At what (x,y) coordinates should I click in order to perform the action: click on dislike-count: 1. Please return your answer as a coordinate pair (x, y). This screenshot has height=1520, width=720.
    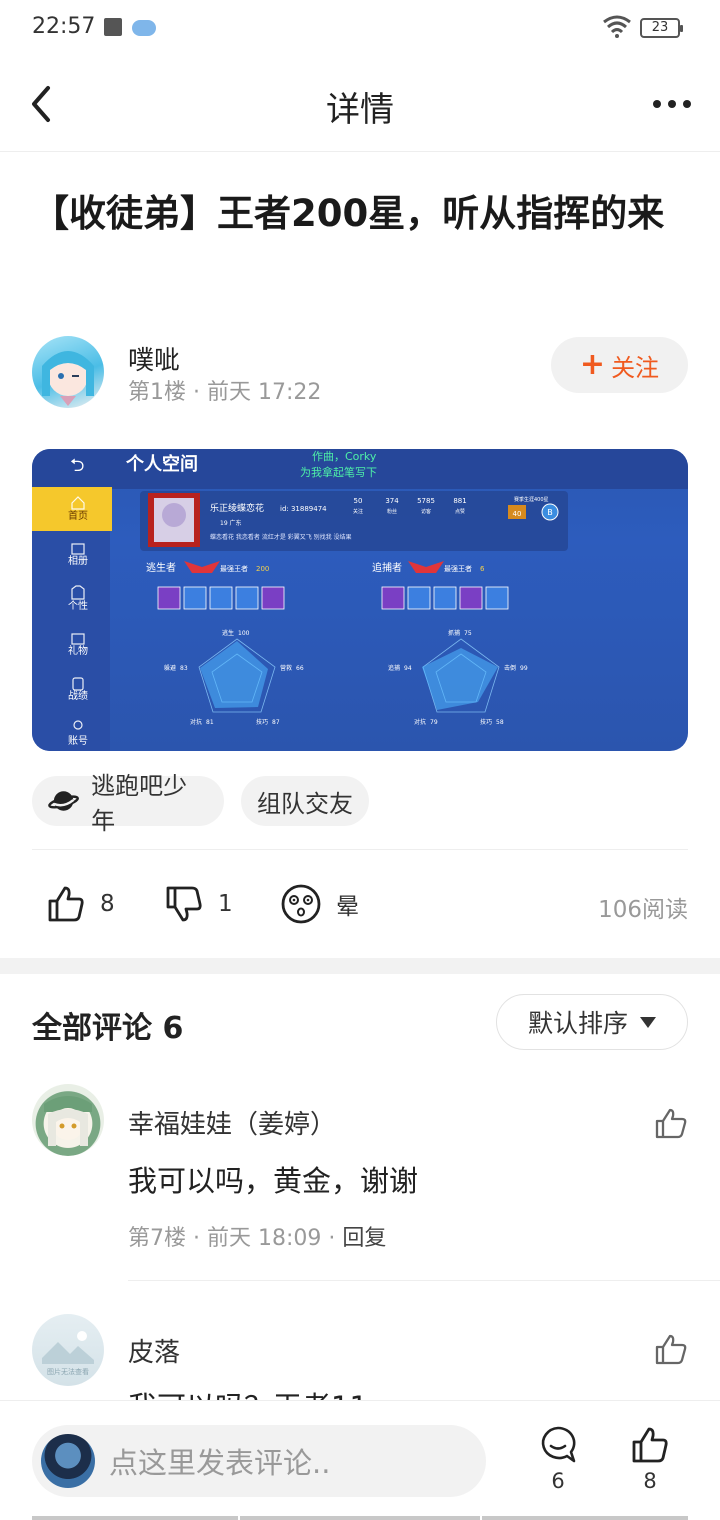
    Looking at the image, I should click on (225, 904).